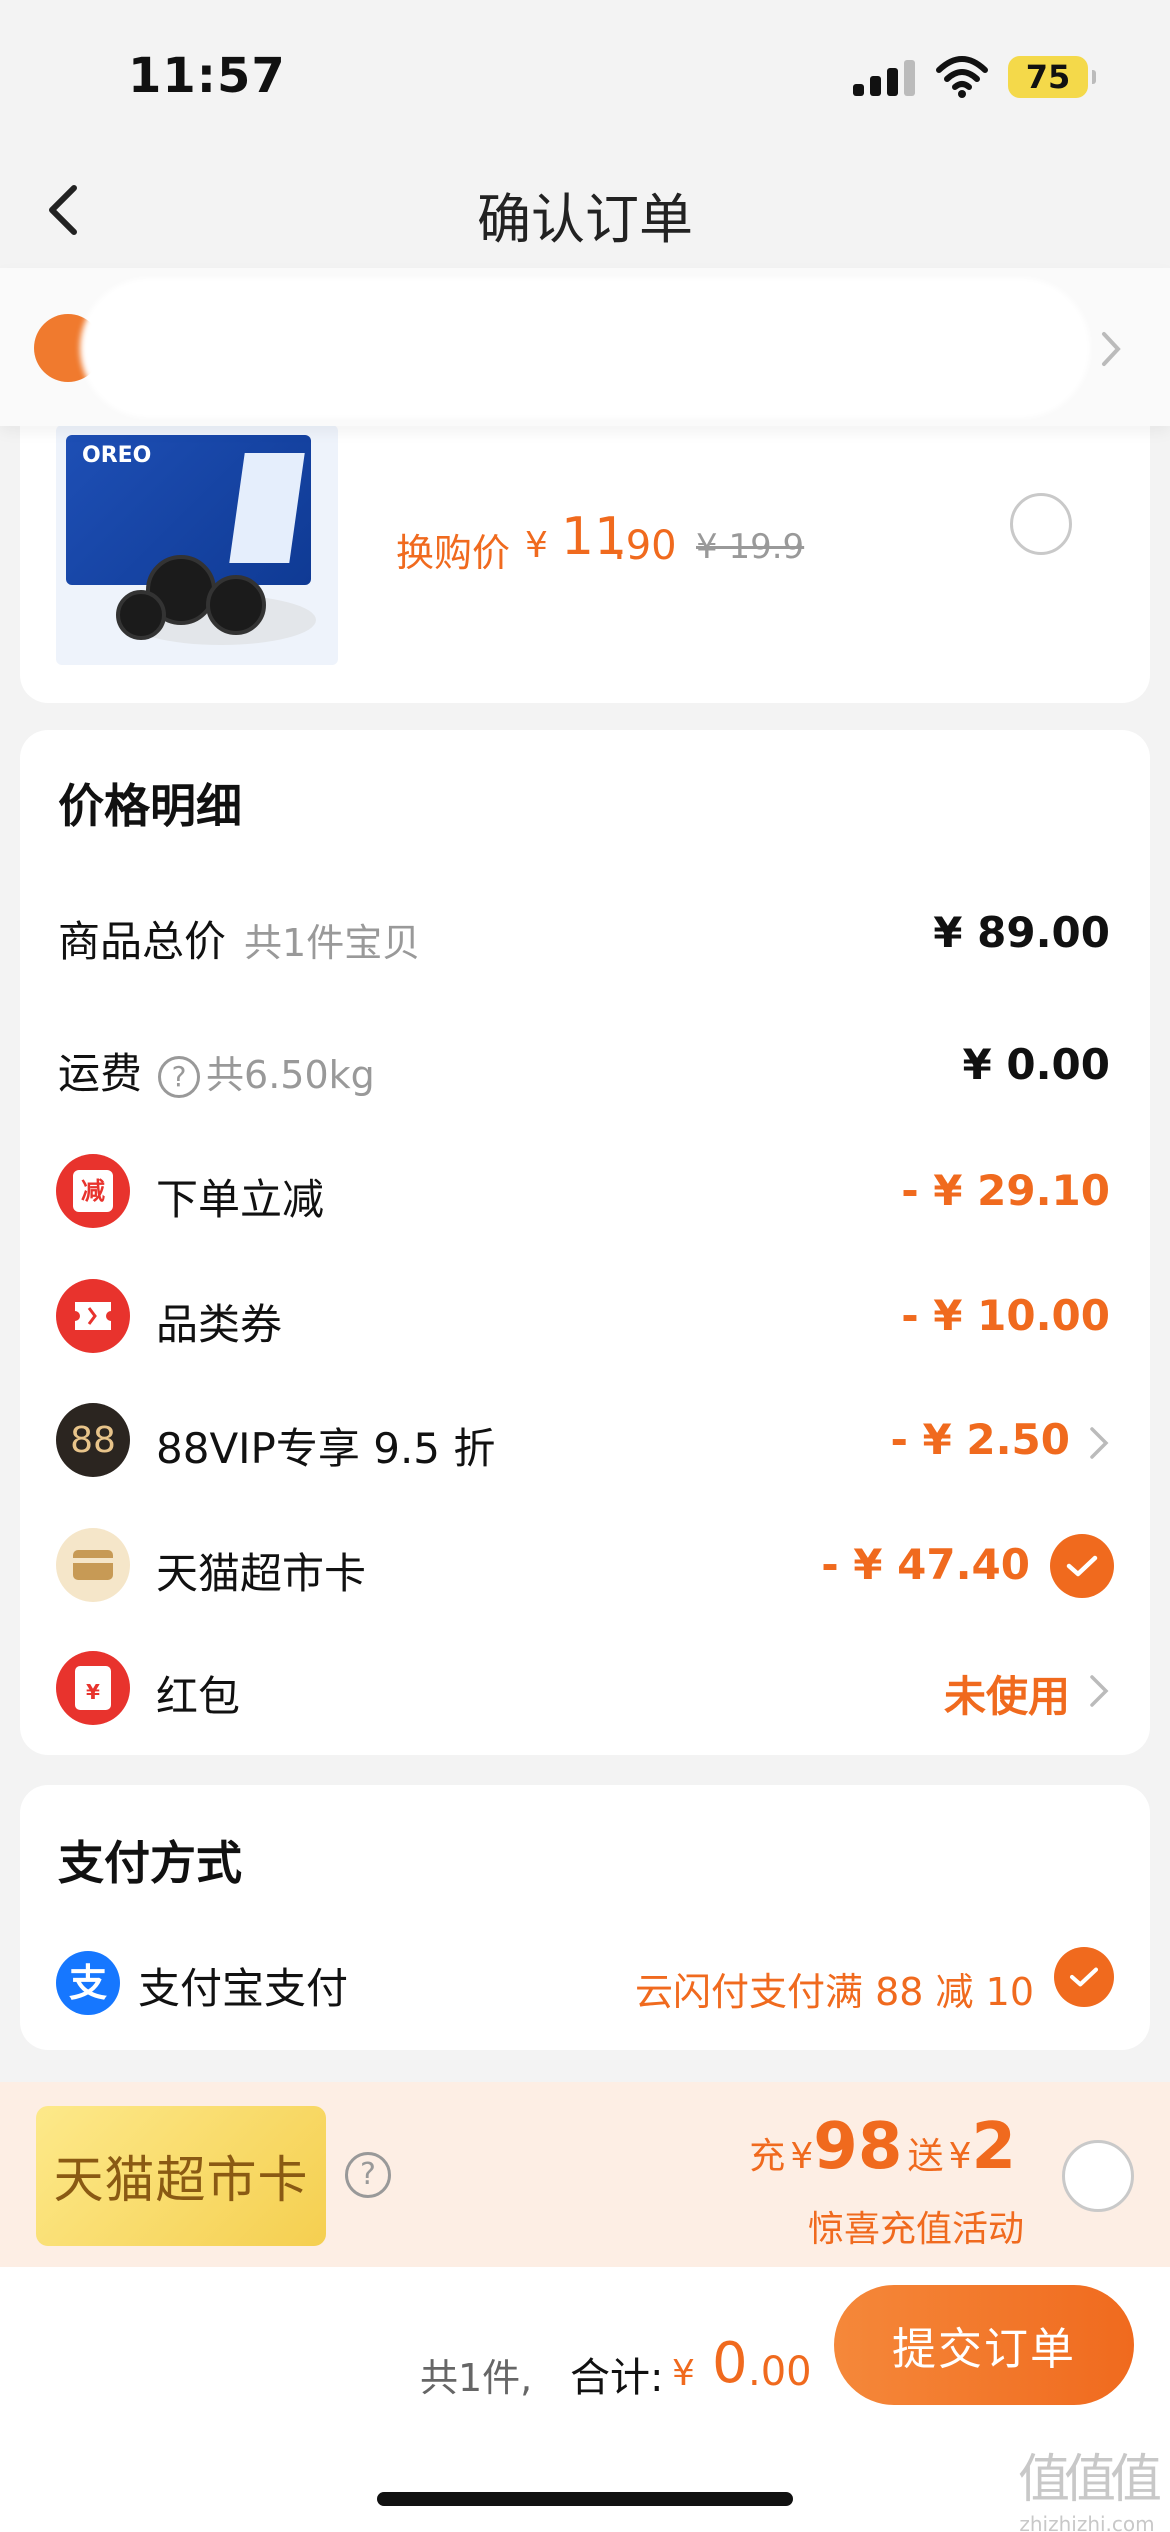 Image resolution: width=1170 pixels, height=2532 pixels. What do you see at coordinates (290, 1075) in the screenshot?
I see `shipping-weight: 共6.50kg` at bounding box center [290, 1075].